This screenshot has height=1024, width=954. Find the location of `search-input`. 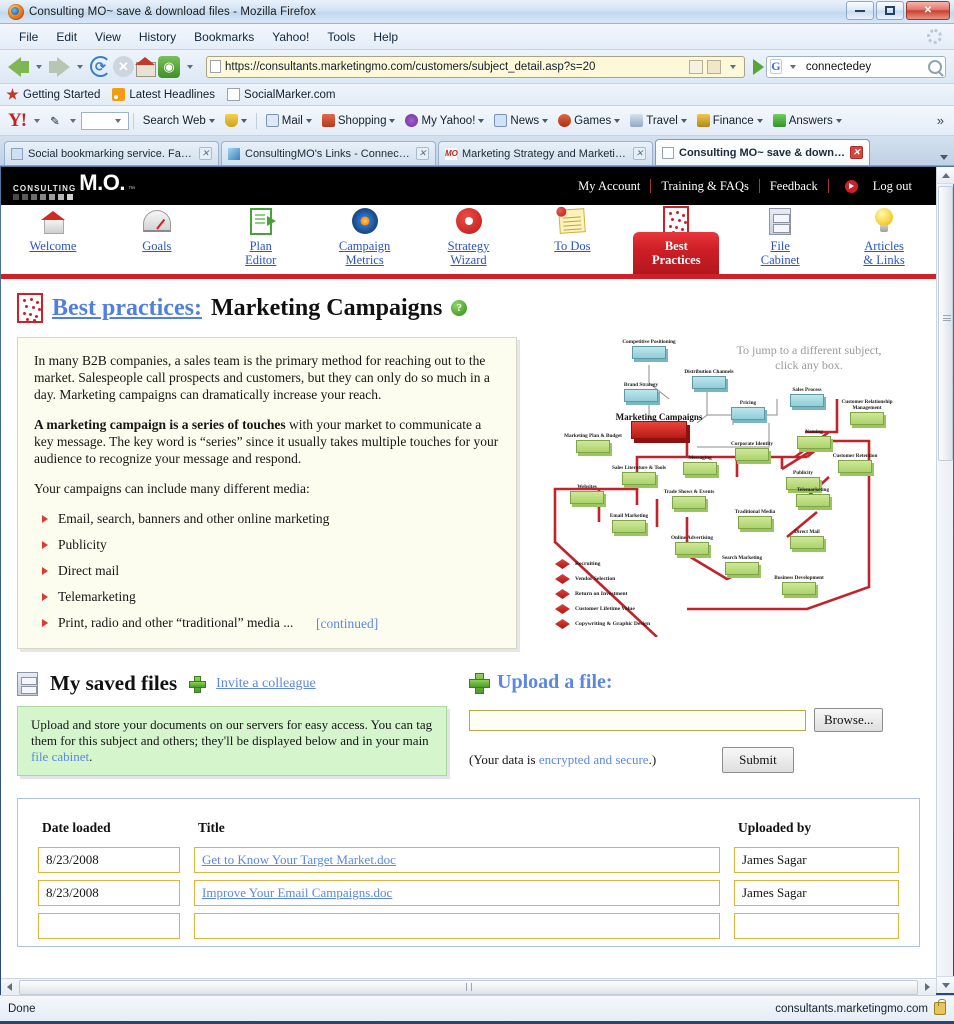

search-input is located at coordinates (864, 66).